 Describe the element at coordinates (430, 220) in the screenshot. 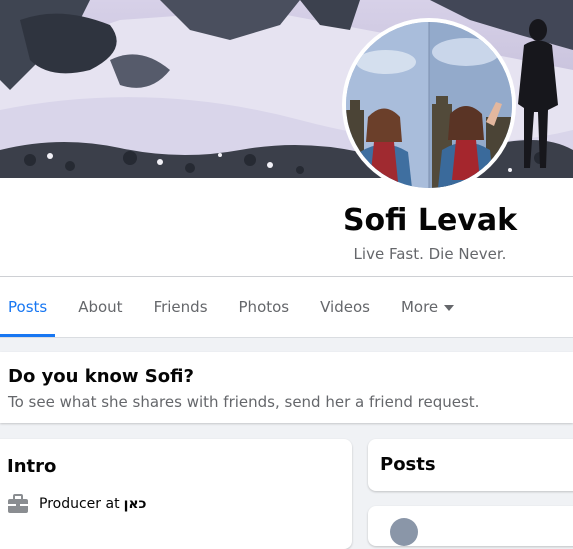

I see `profile-name: Sofi Levak` at that location.